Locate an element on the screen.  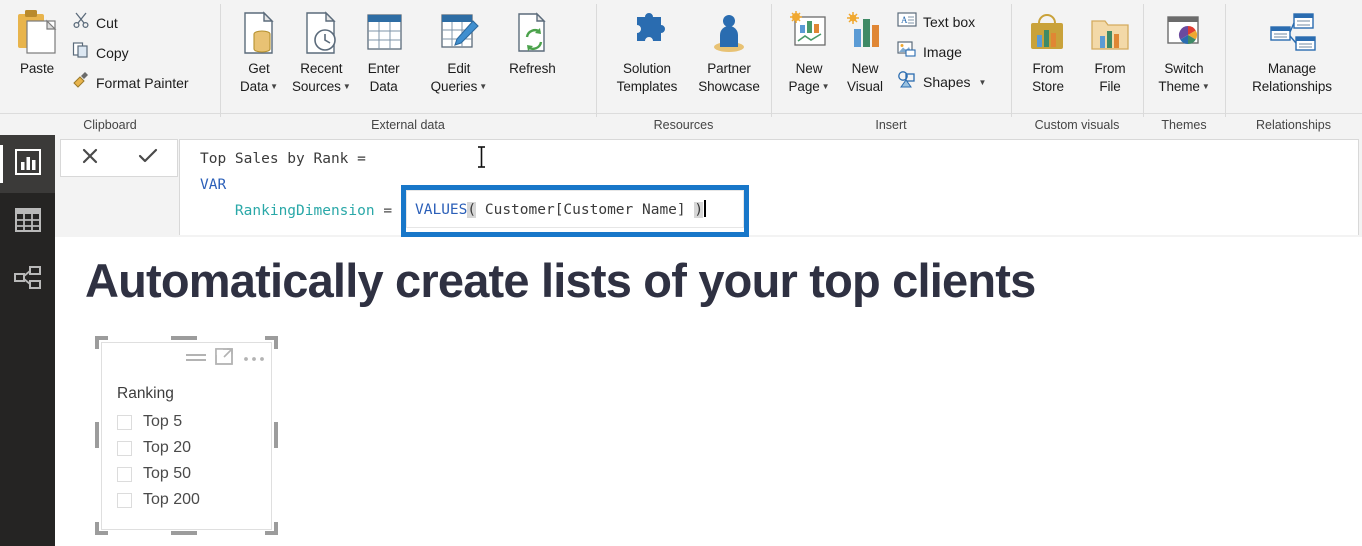
enter-data-line1: Enter is located at coordinates (383, 68).